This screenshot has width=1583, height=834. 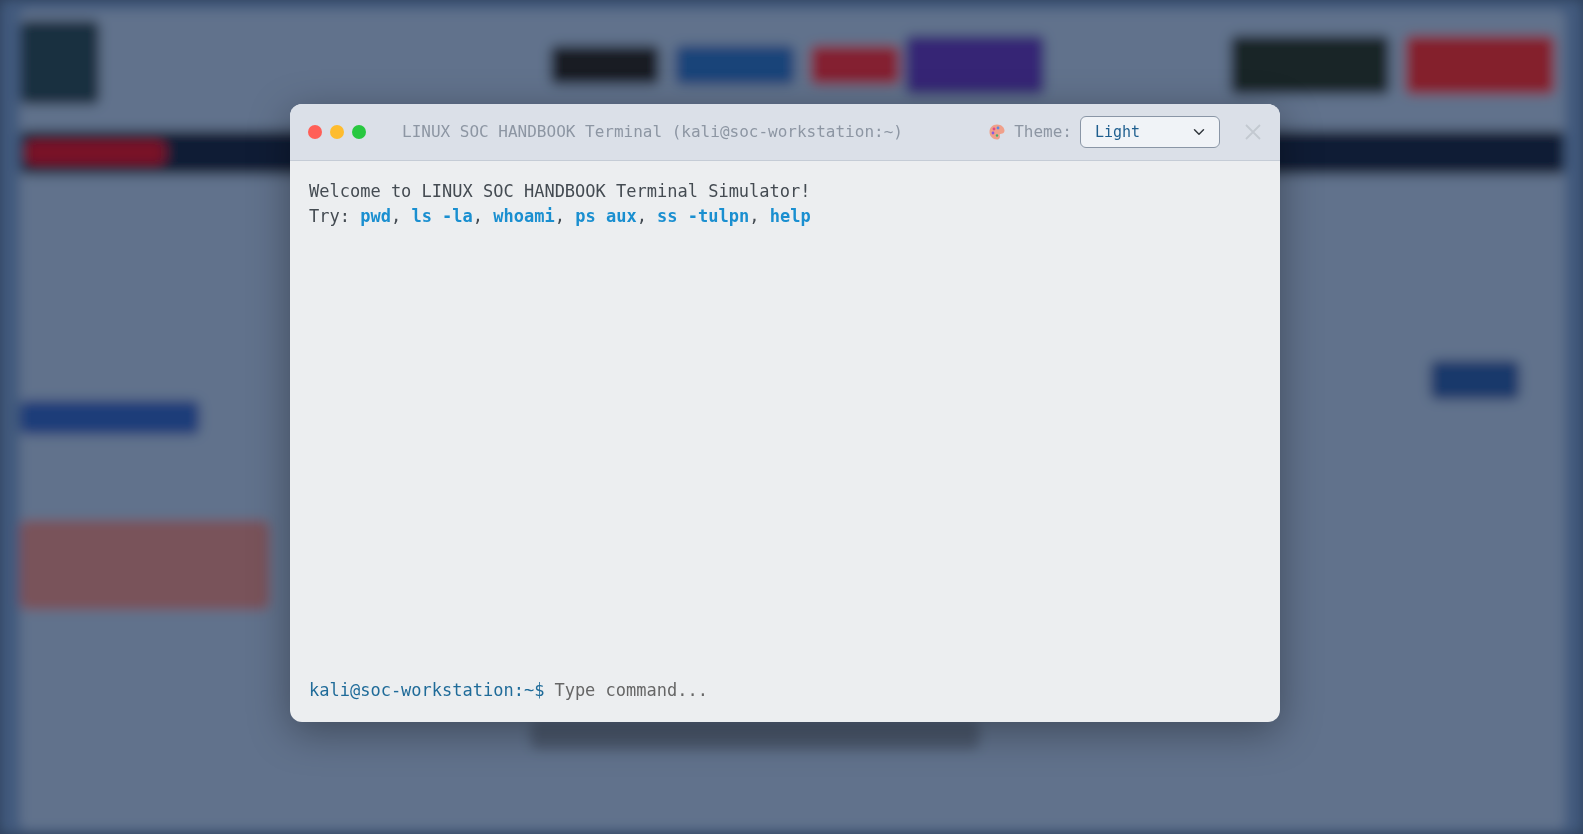 What do you see at coordinates (652, 132) in the screenshot?
I see `window-title: LINUX SOC HANDBOOK Terminal (kali@soc-workstation:~)` at bounding box center [652, 132].